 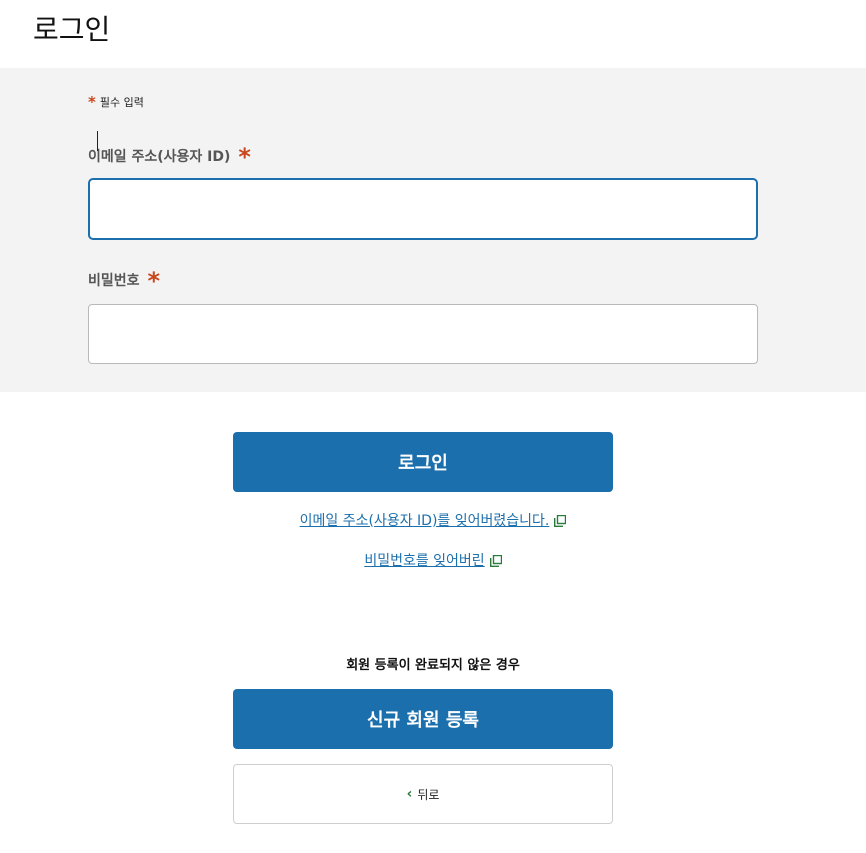 What do you see at coordinates (424, 560) in the screenshot?
I see `forgot-password-link: 비밀번호를 잊어버린` at bounding box center [424, 560].